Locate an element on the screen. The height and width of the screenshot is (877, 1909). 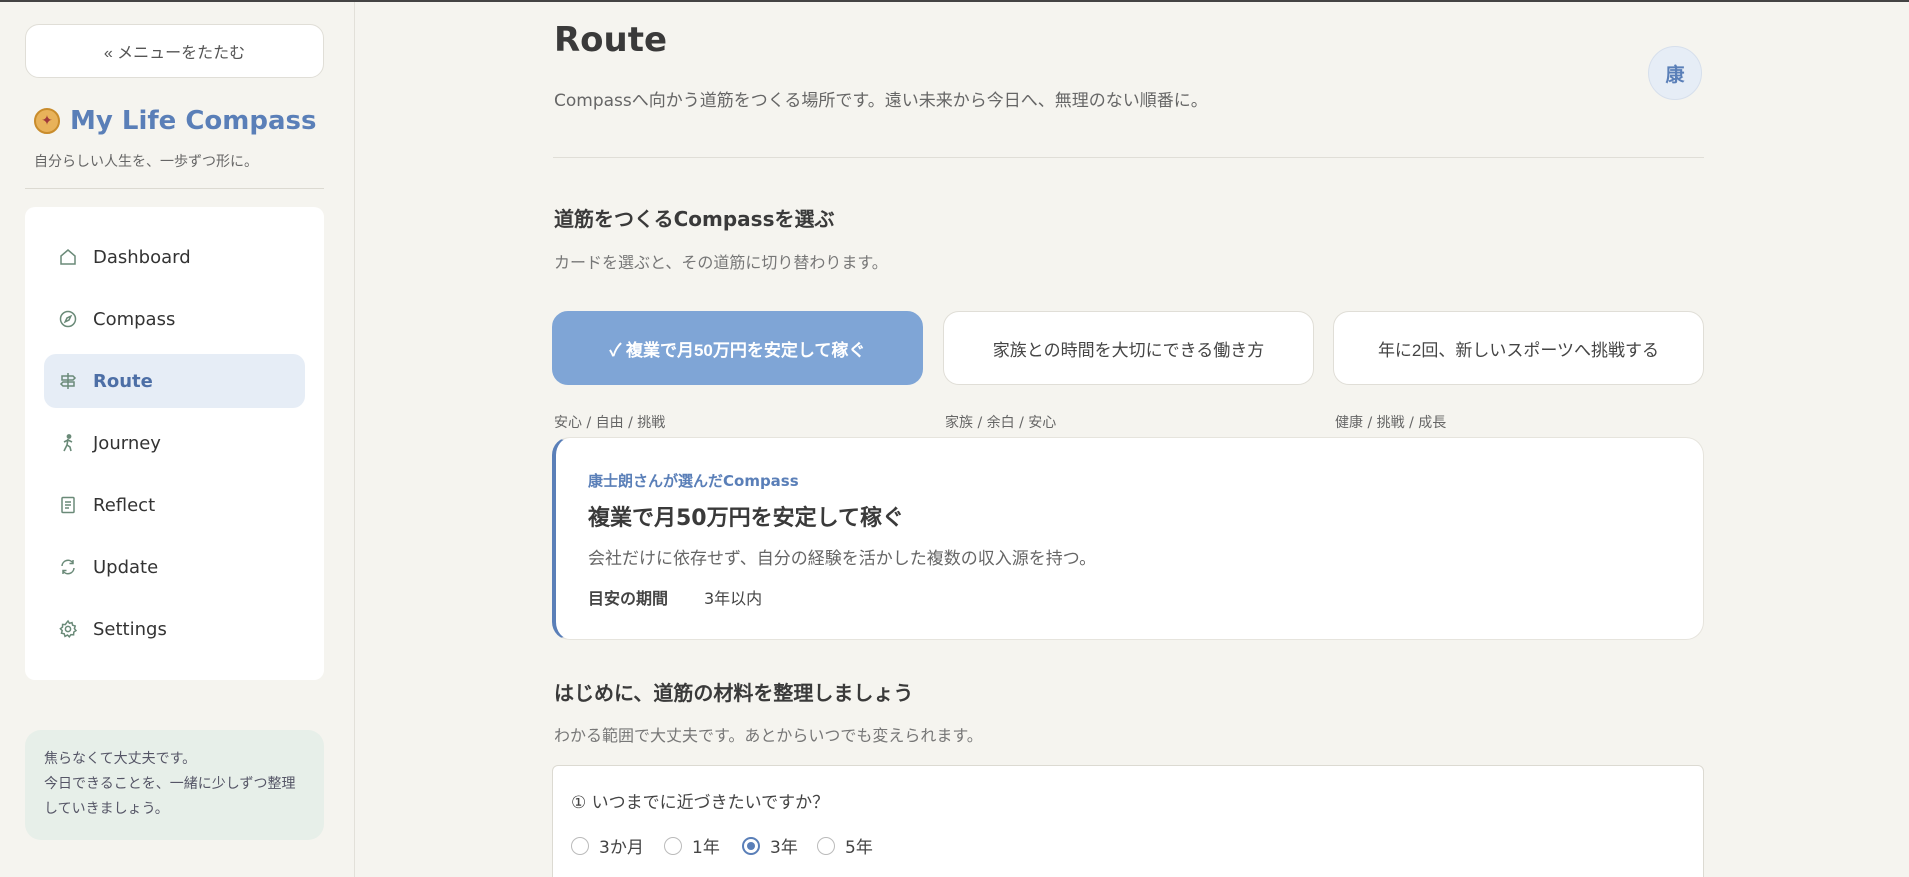
compass-select-title: 道筋をつくるCompassを選ぶ is located at coordinates (694, 219).